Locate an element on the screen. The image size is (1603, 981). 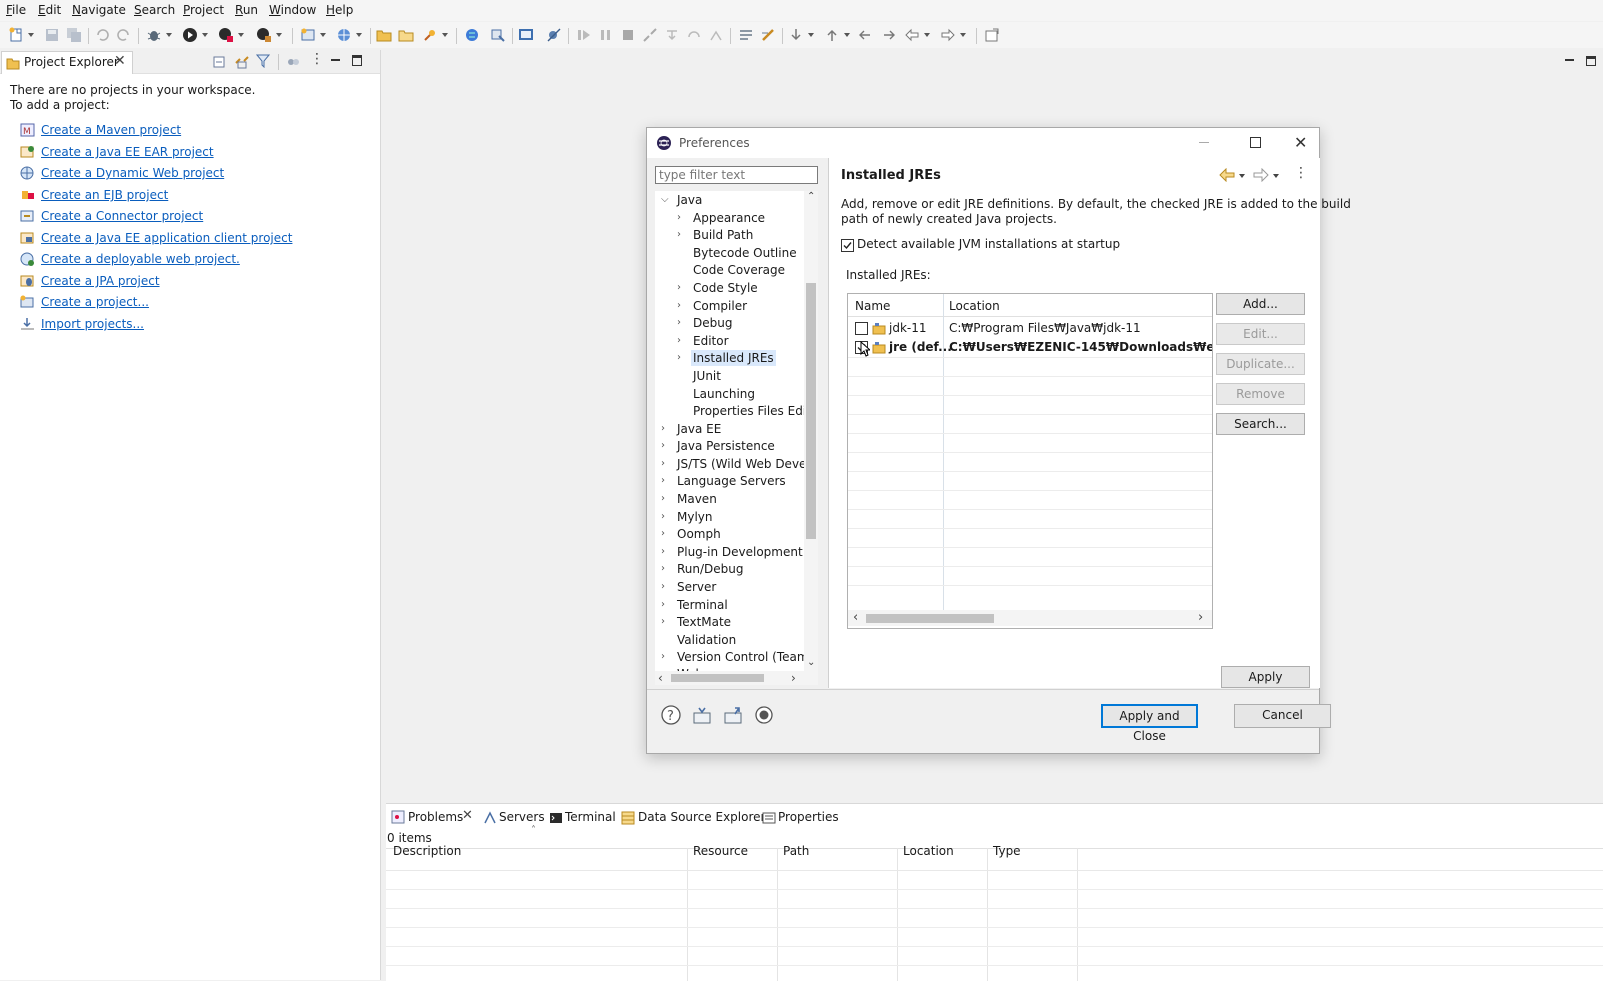
tab-properties: Properties is located at coordinates (808, 817).